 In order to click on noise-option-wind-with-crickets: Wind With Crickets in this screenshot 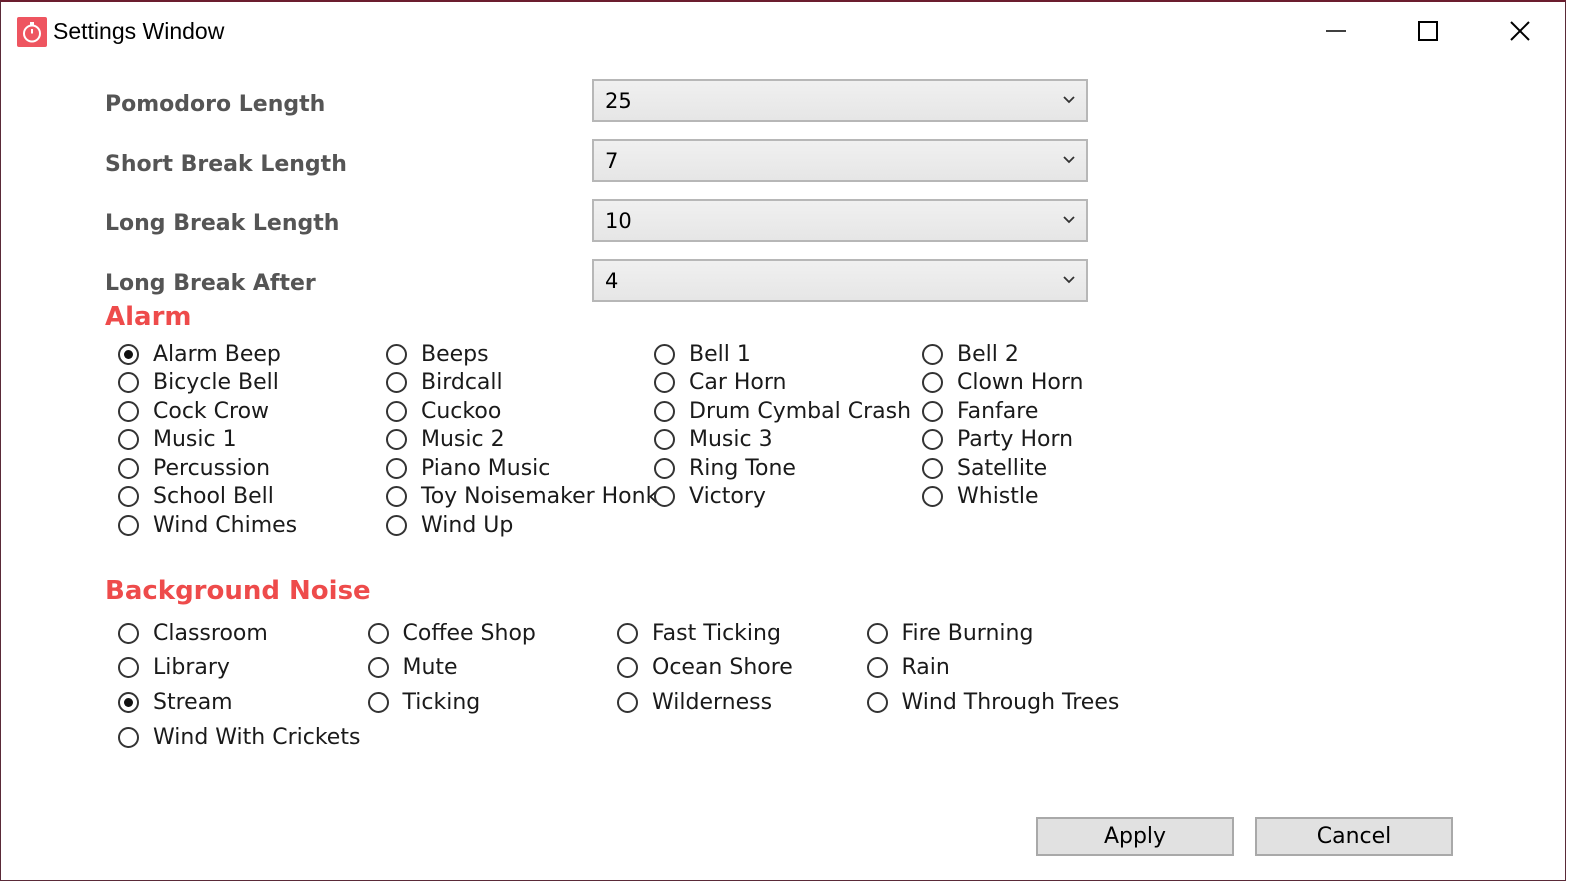, I will do `click(239, 737)`.